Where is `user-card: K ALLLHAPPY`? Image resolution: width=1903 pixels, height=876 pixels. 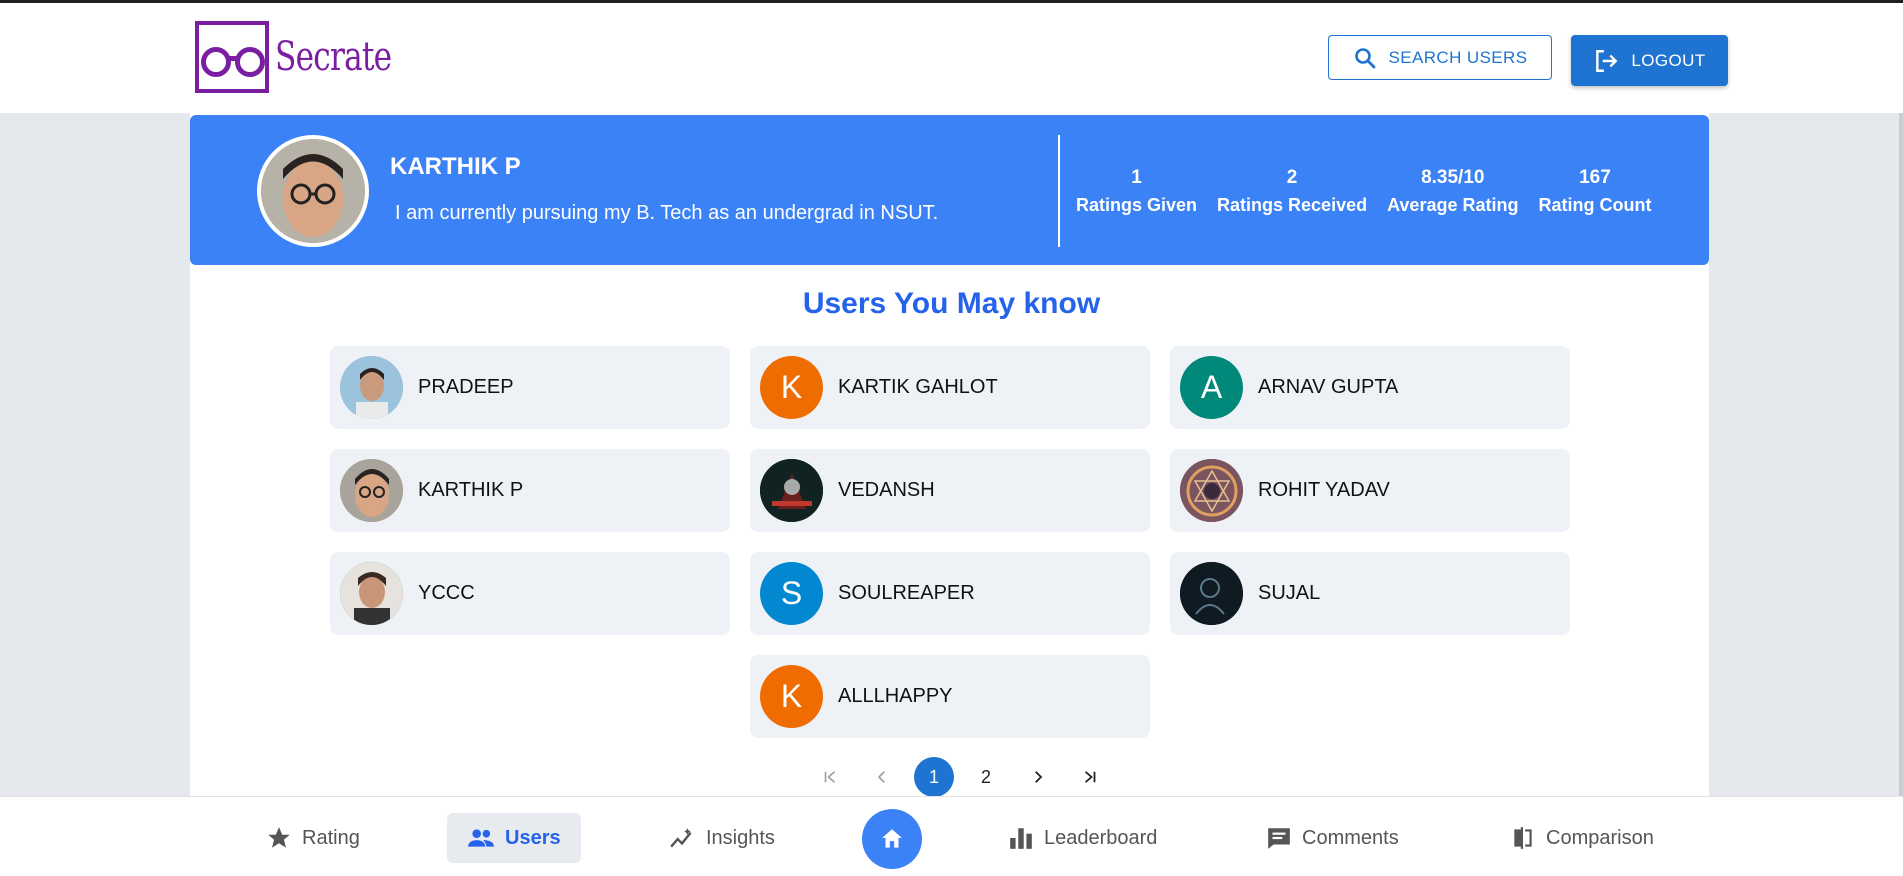 user-card: K ALLLHAPPY is located at coordinates (950, 696).